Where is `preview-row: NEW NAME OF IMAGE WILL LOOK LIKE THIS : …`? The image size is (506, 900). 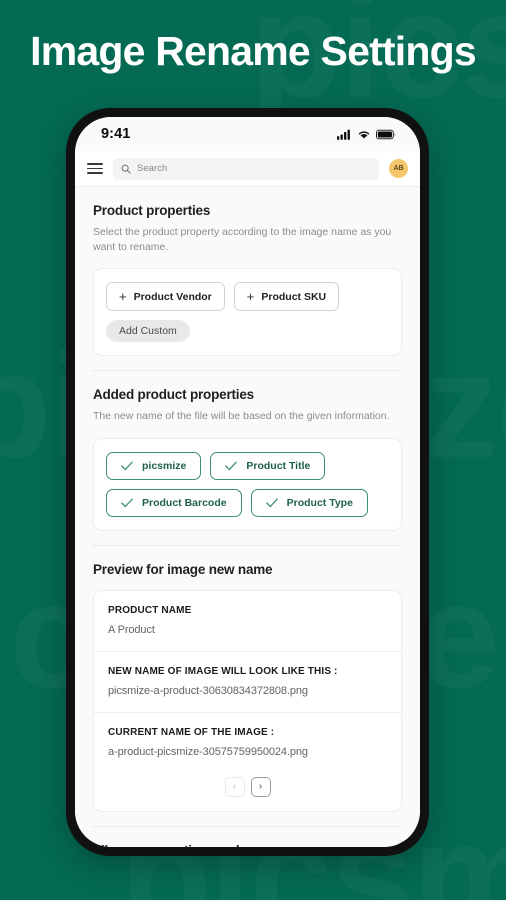 preview-row: NEW NAME OF IMAGE WILL LOOK LIKE THIS : … is located at coordinates (247, 681).